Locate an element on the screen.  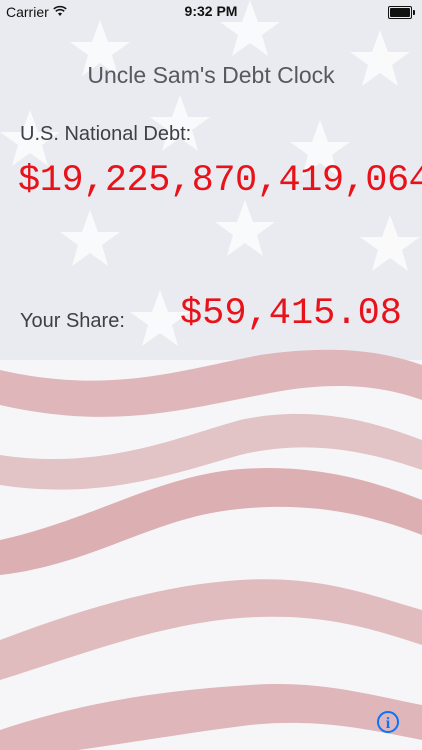
info-button: i is located at coordinates (388, 722).